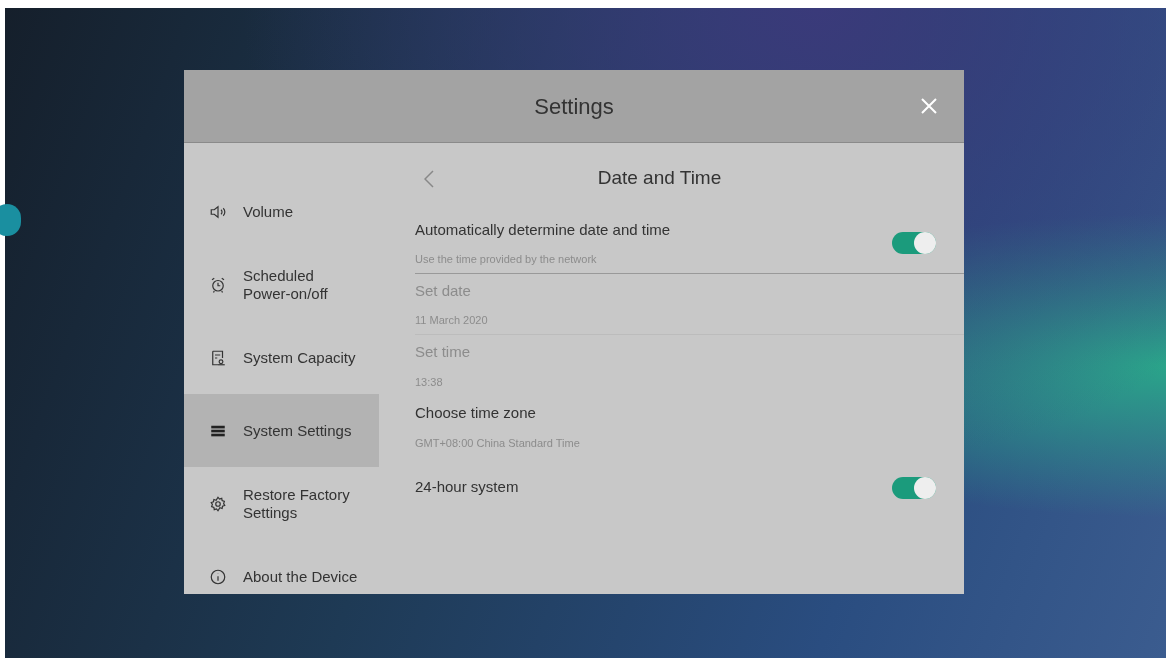 Image resolution: width=1166 pixels, height=658 pixels. What do you see at coordinates (543, 229) in the screenshot?
I see `setting-title: Automatically determine date and time` at bounding box center [543, 229].